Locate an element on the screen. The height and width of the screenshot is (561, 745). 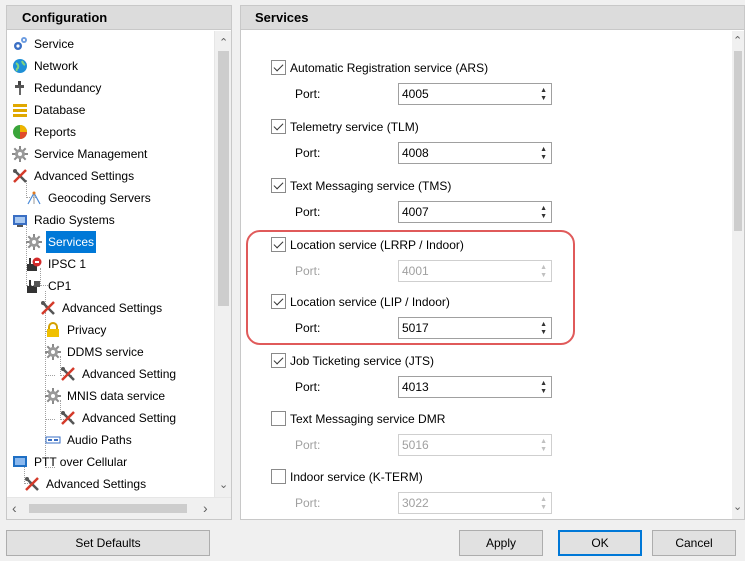
tree-item-label: Audio Paths is located at coordinates (99, 440).